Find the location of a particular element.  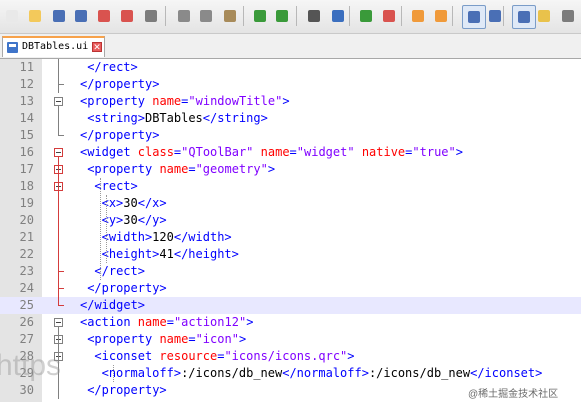

code-token: </rect> is located at coordinates (119, 271).